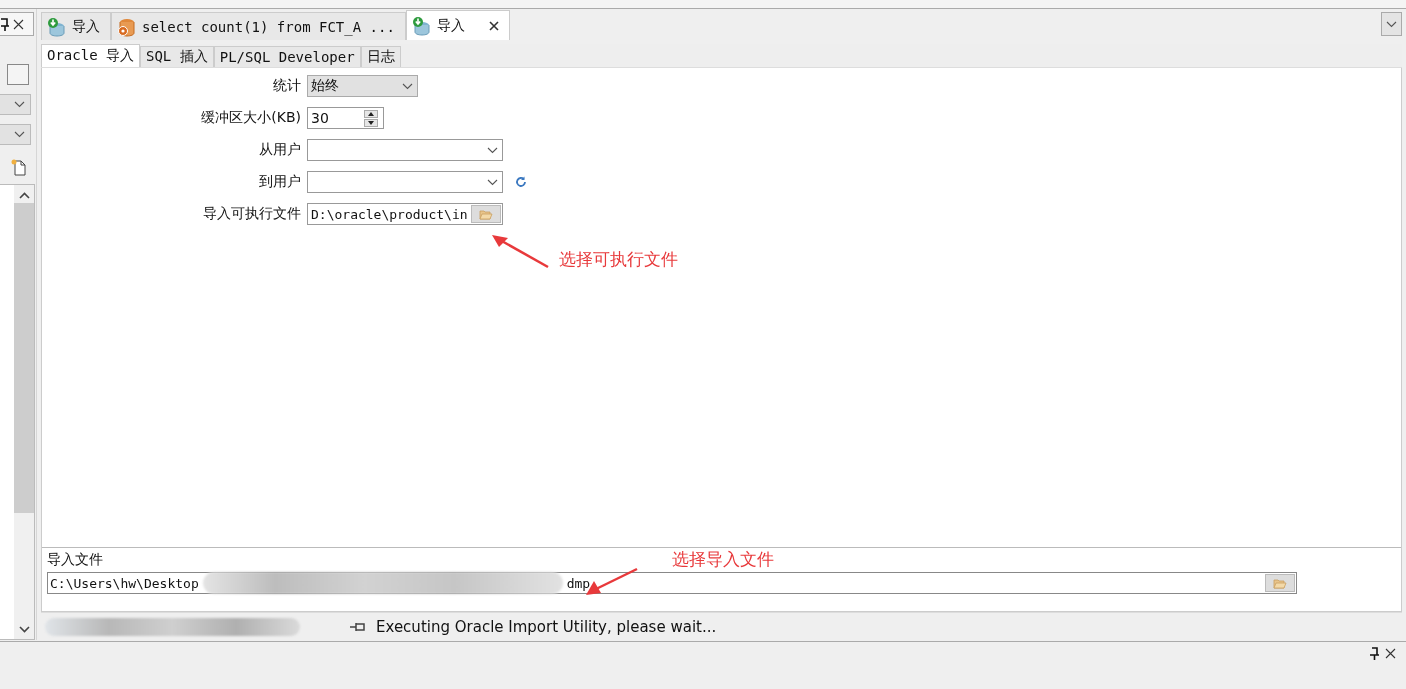 This screenshot has width=1406, height=689. Describe the element at coordinates (325, 86) in the screenshot. I see `field-value: 始终` at that location.